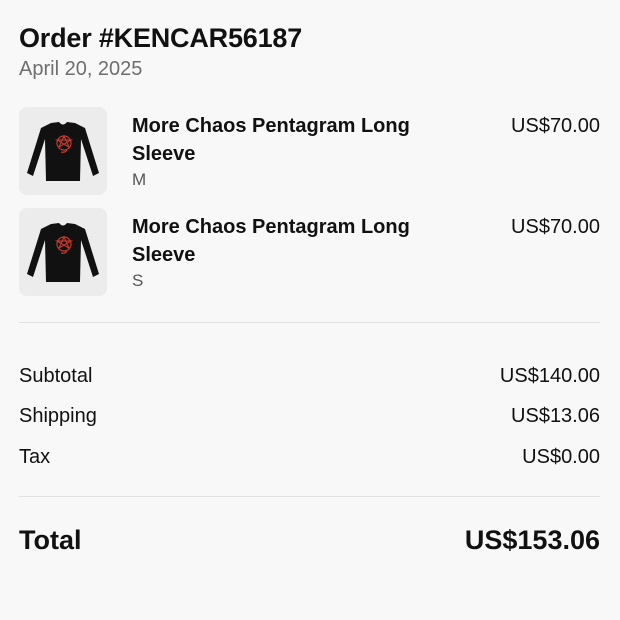  Describe the element at coordinates (138, 280) in the screenshot. I see `product-variant: S` at that location.